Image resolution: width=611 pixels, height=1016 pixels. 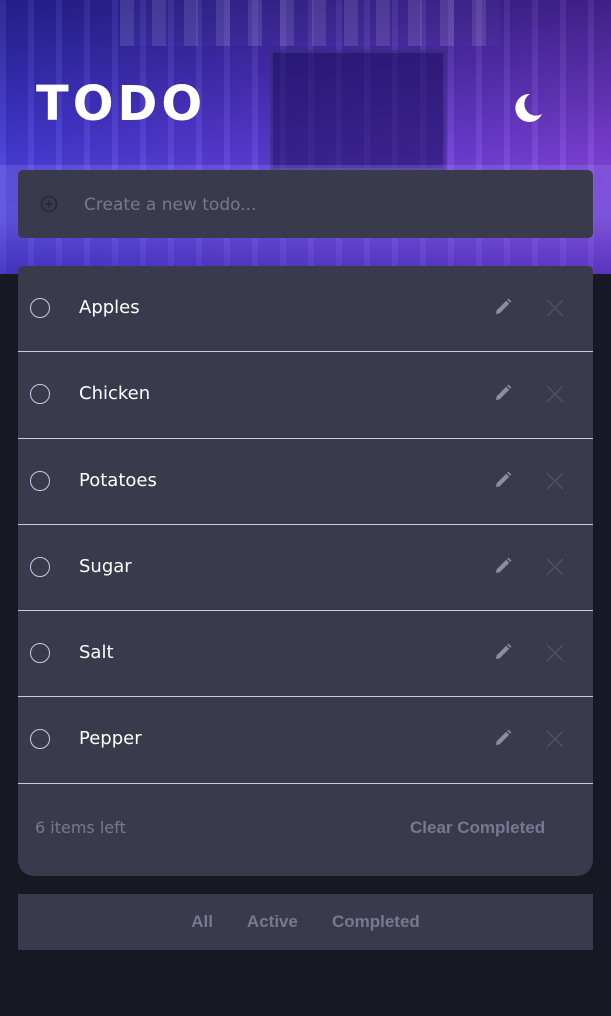 What do you see at coordinates (110, 739) in the screenshot?
I see `todo-label: Pepper` at bounding box center [110, 739].